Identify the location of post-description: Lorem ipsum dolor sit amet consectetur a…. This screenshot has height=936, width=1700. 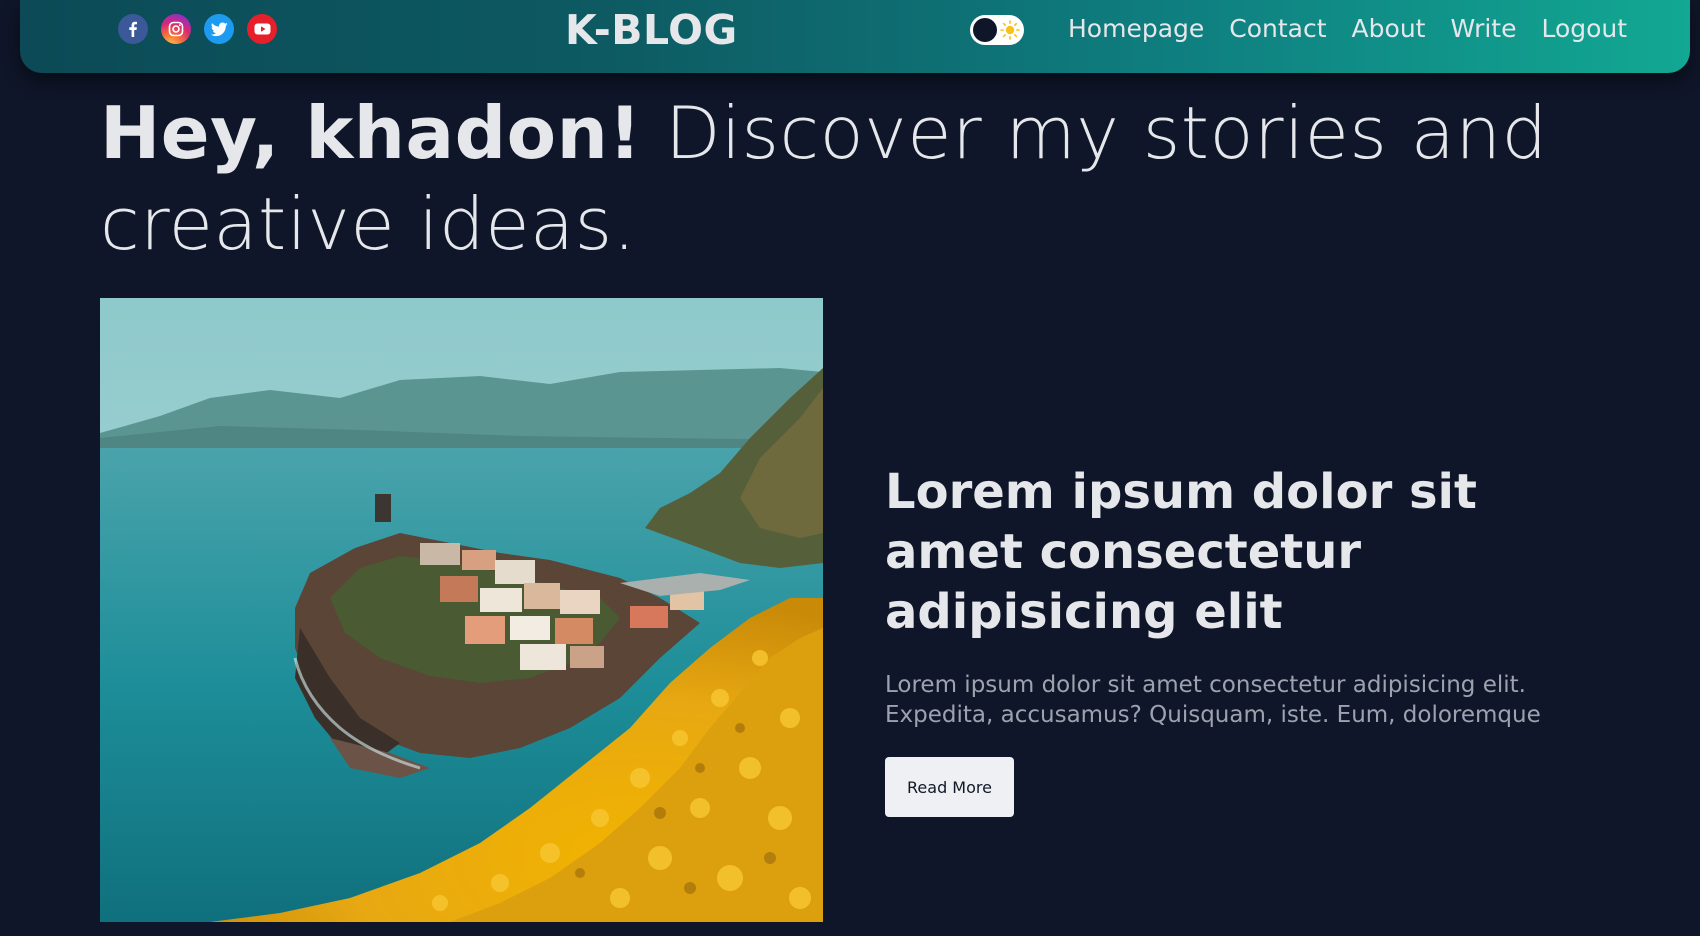
(1213, 700).